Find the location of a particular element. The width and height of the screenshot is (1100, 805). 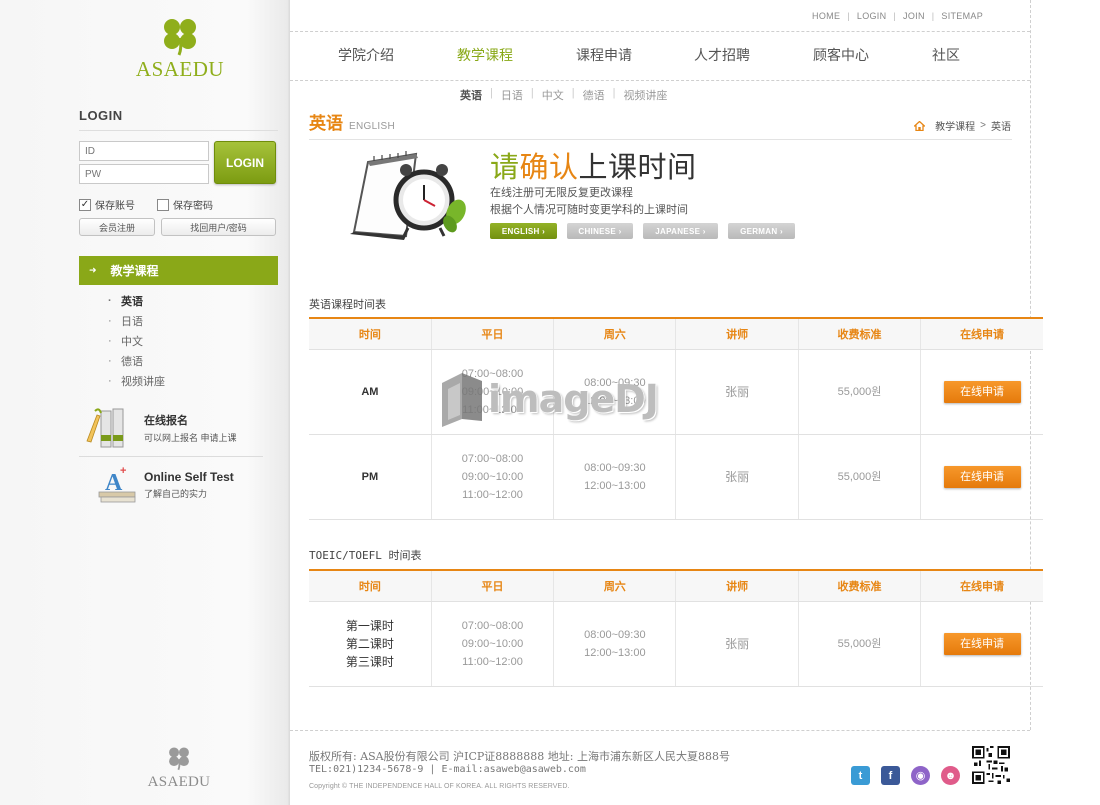

session-label: 第三课时 is located at coordinates (369, 661).